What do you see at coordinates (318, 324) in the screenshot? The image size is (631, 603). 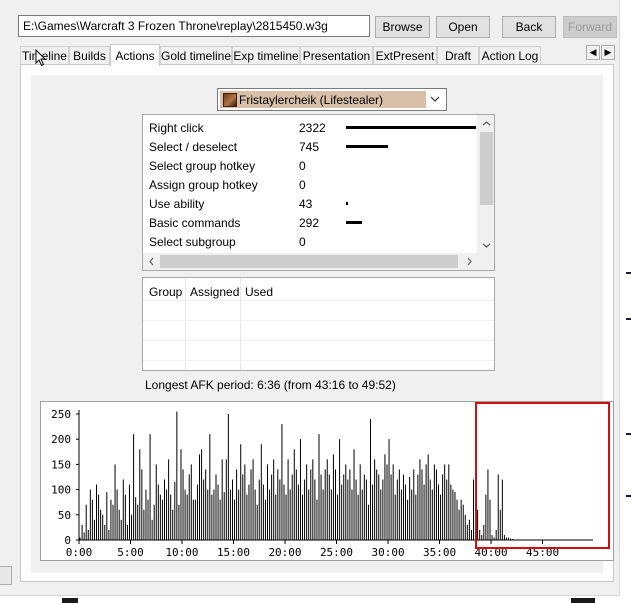 I see `group-hotkey-table: Group Assigned Used` at bounding box center [318, 324].